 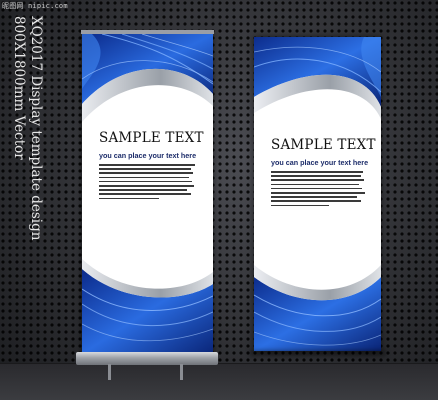 I want to click on banner-right-shadow, so click(x=318, y=353).